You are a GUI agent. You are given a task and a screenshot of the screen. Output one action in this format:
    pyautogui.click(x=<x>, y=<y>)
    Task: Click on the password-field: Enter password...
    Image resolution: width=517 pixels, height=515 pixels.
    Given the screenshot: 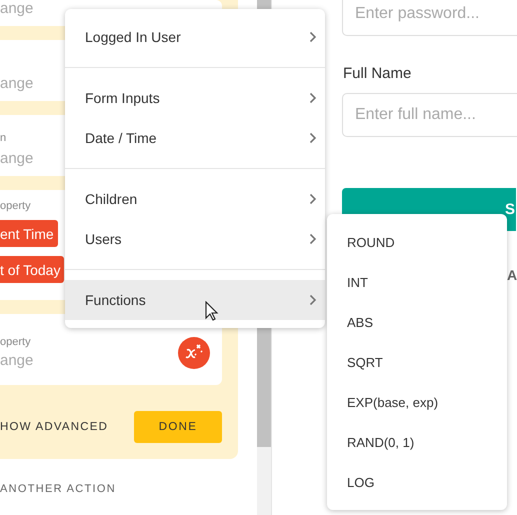 What is the action you would take?
    pyautogui.click(x=429, y=18)
    